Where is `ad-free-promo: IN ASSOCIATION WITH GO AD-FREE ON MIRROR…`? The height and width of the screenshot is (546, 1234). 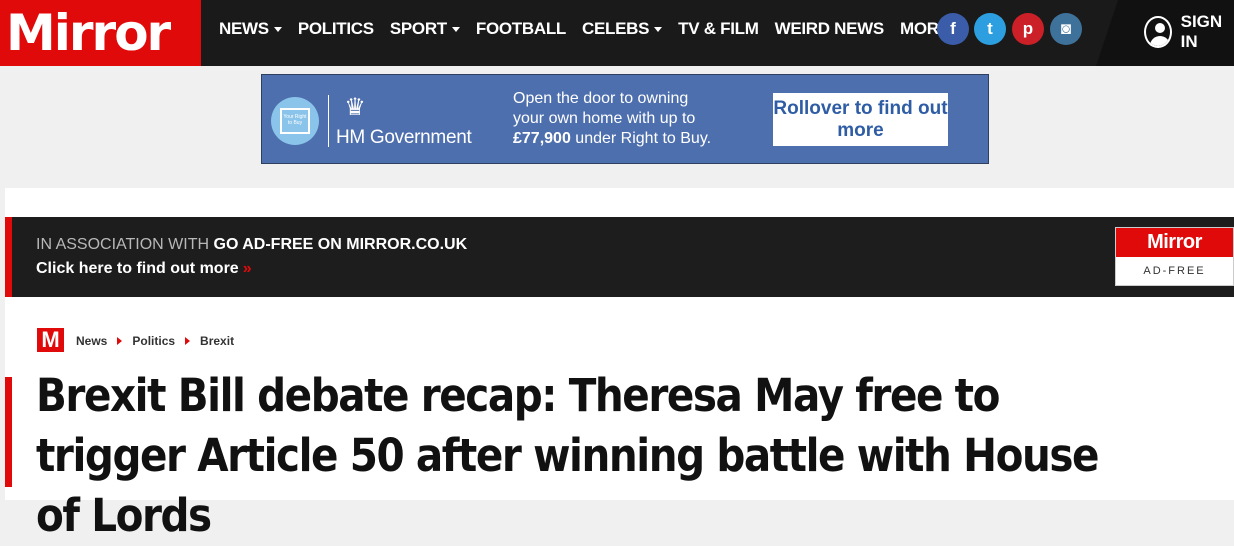
ad-free-promo: IN ASSOCIATION WITH GO AD-FREE ON MIRROR… is located at coordinates (619, 257).